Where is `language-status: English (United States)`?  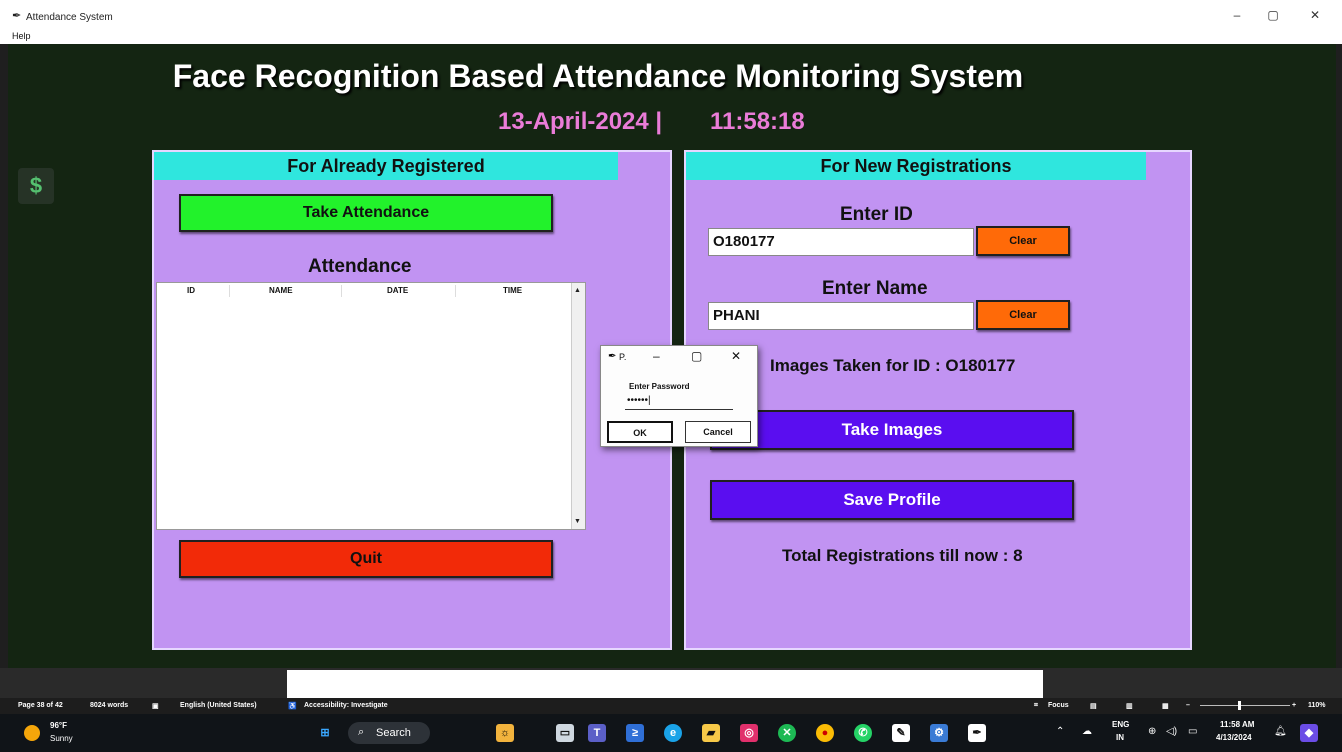
language-status: English (United States) is located at coordinates (218, 705).